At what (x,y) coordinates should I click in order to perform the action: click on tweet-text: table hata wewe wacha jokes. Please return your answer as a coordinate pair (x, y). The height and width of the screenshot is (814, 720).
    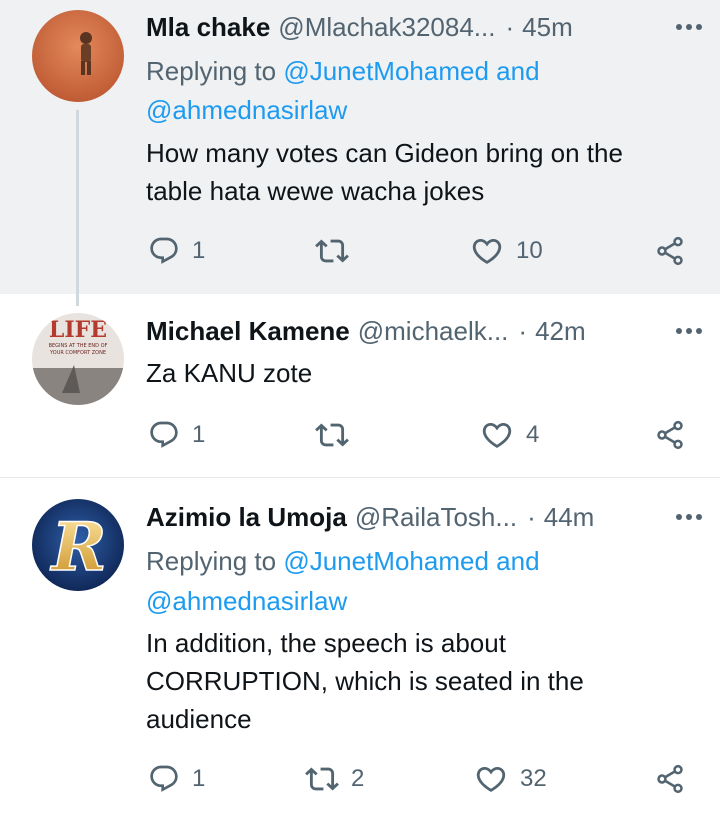
    Looking at the image, I should click on (315, 191).